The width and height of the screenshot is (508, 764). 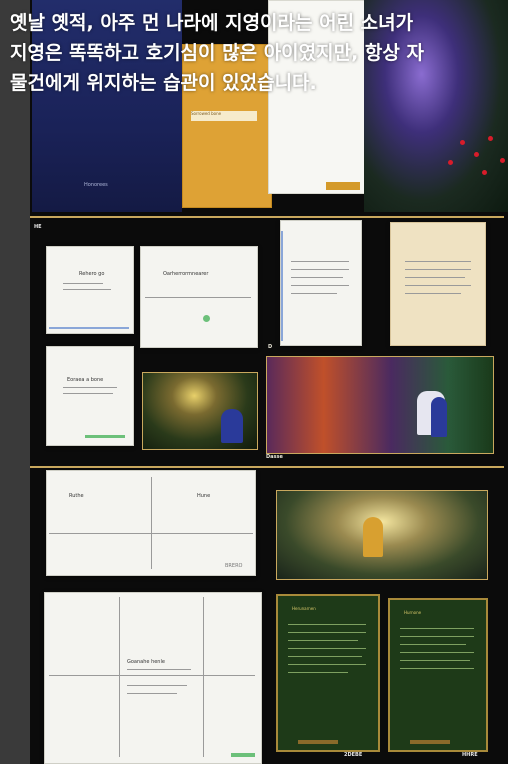 I want to click on caption-line-1: 옛날 옛적, 아주 먼 나라에 지영이라는 어린 소녀가, so click(x=212, y=23).